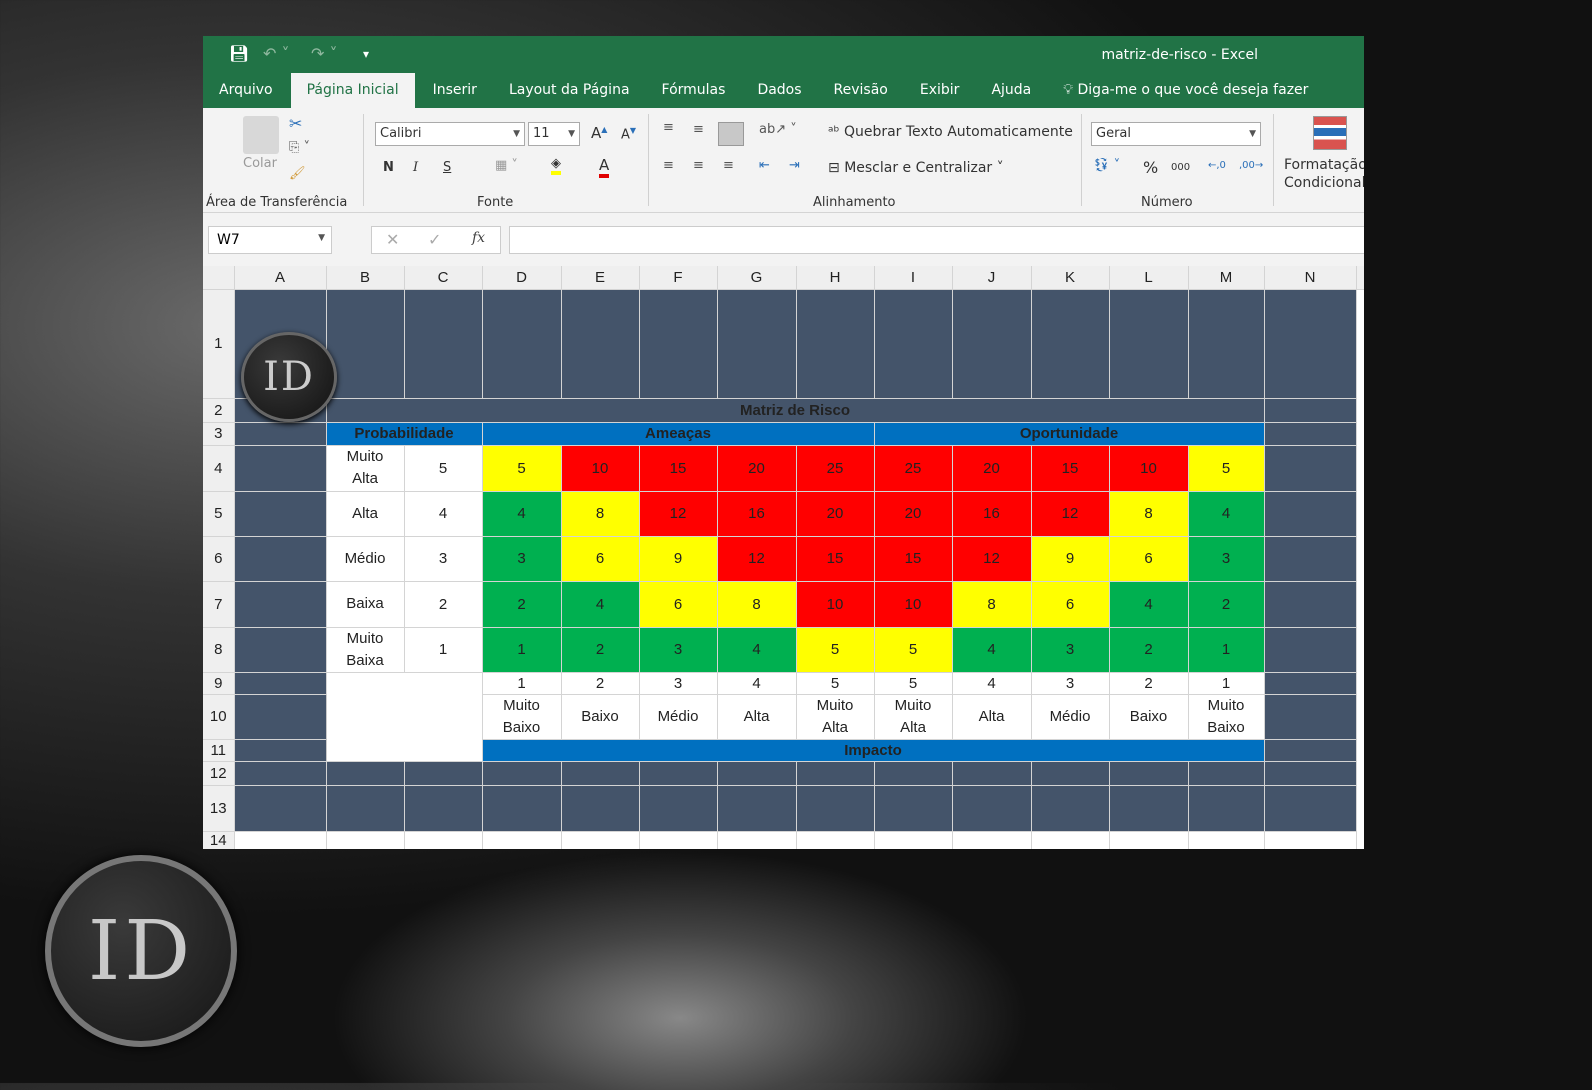 The width and height of the screenshot is (1592, 1090). What do you see at coordinates (913, 278) in the screenshot?
I see `column-header-I: I` at bounding box center [913, 278].